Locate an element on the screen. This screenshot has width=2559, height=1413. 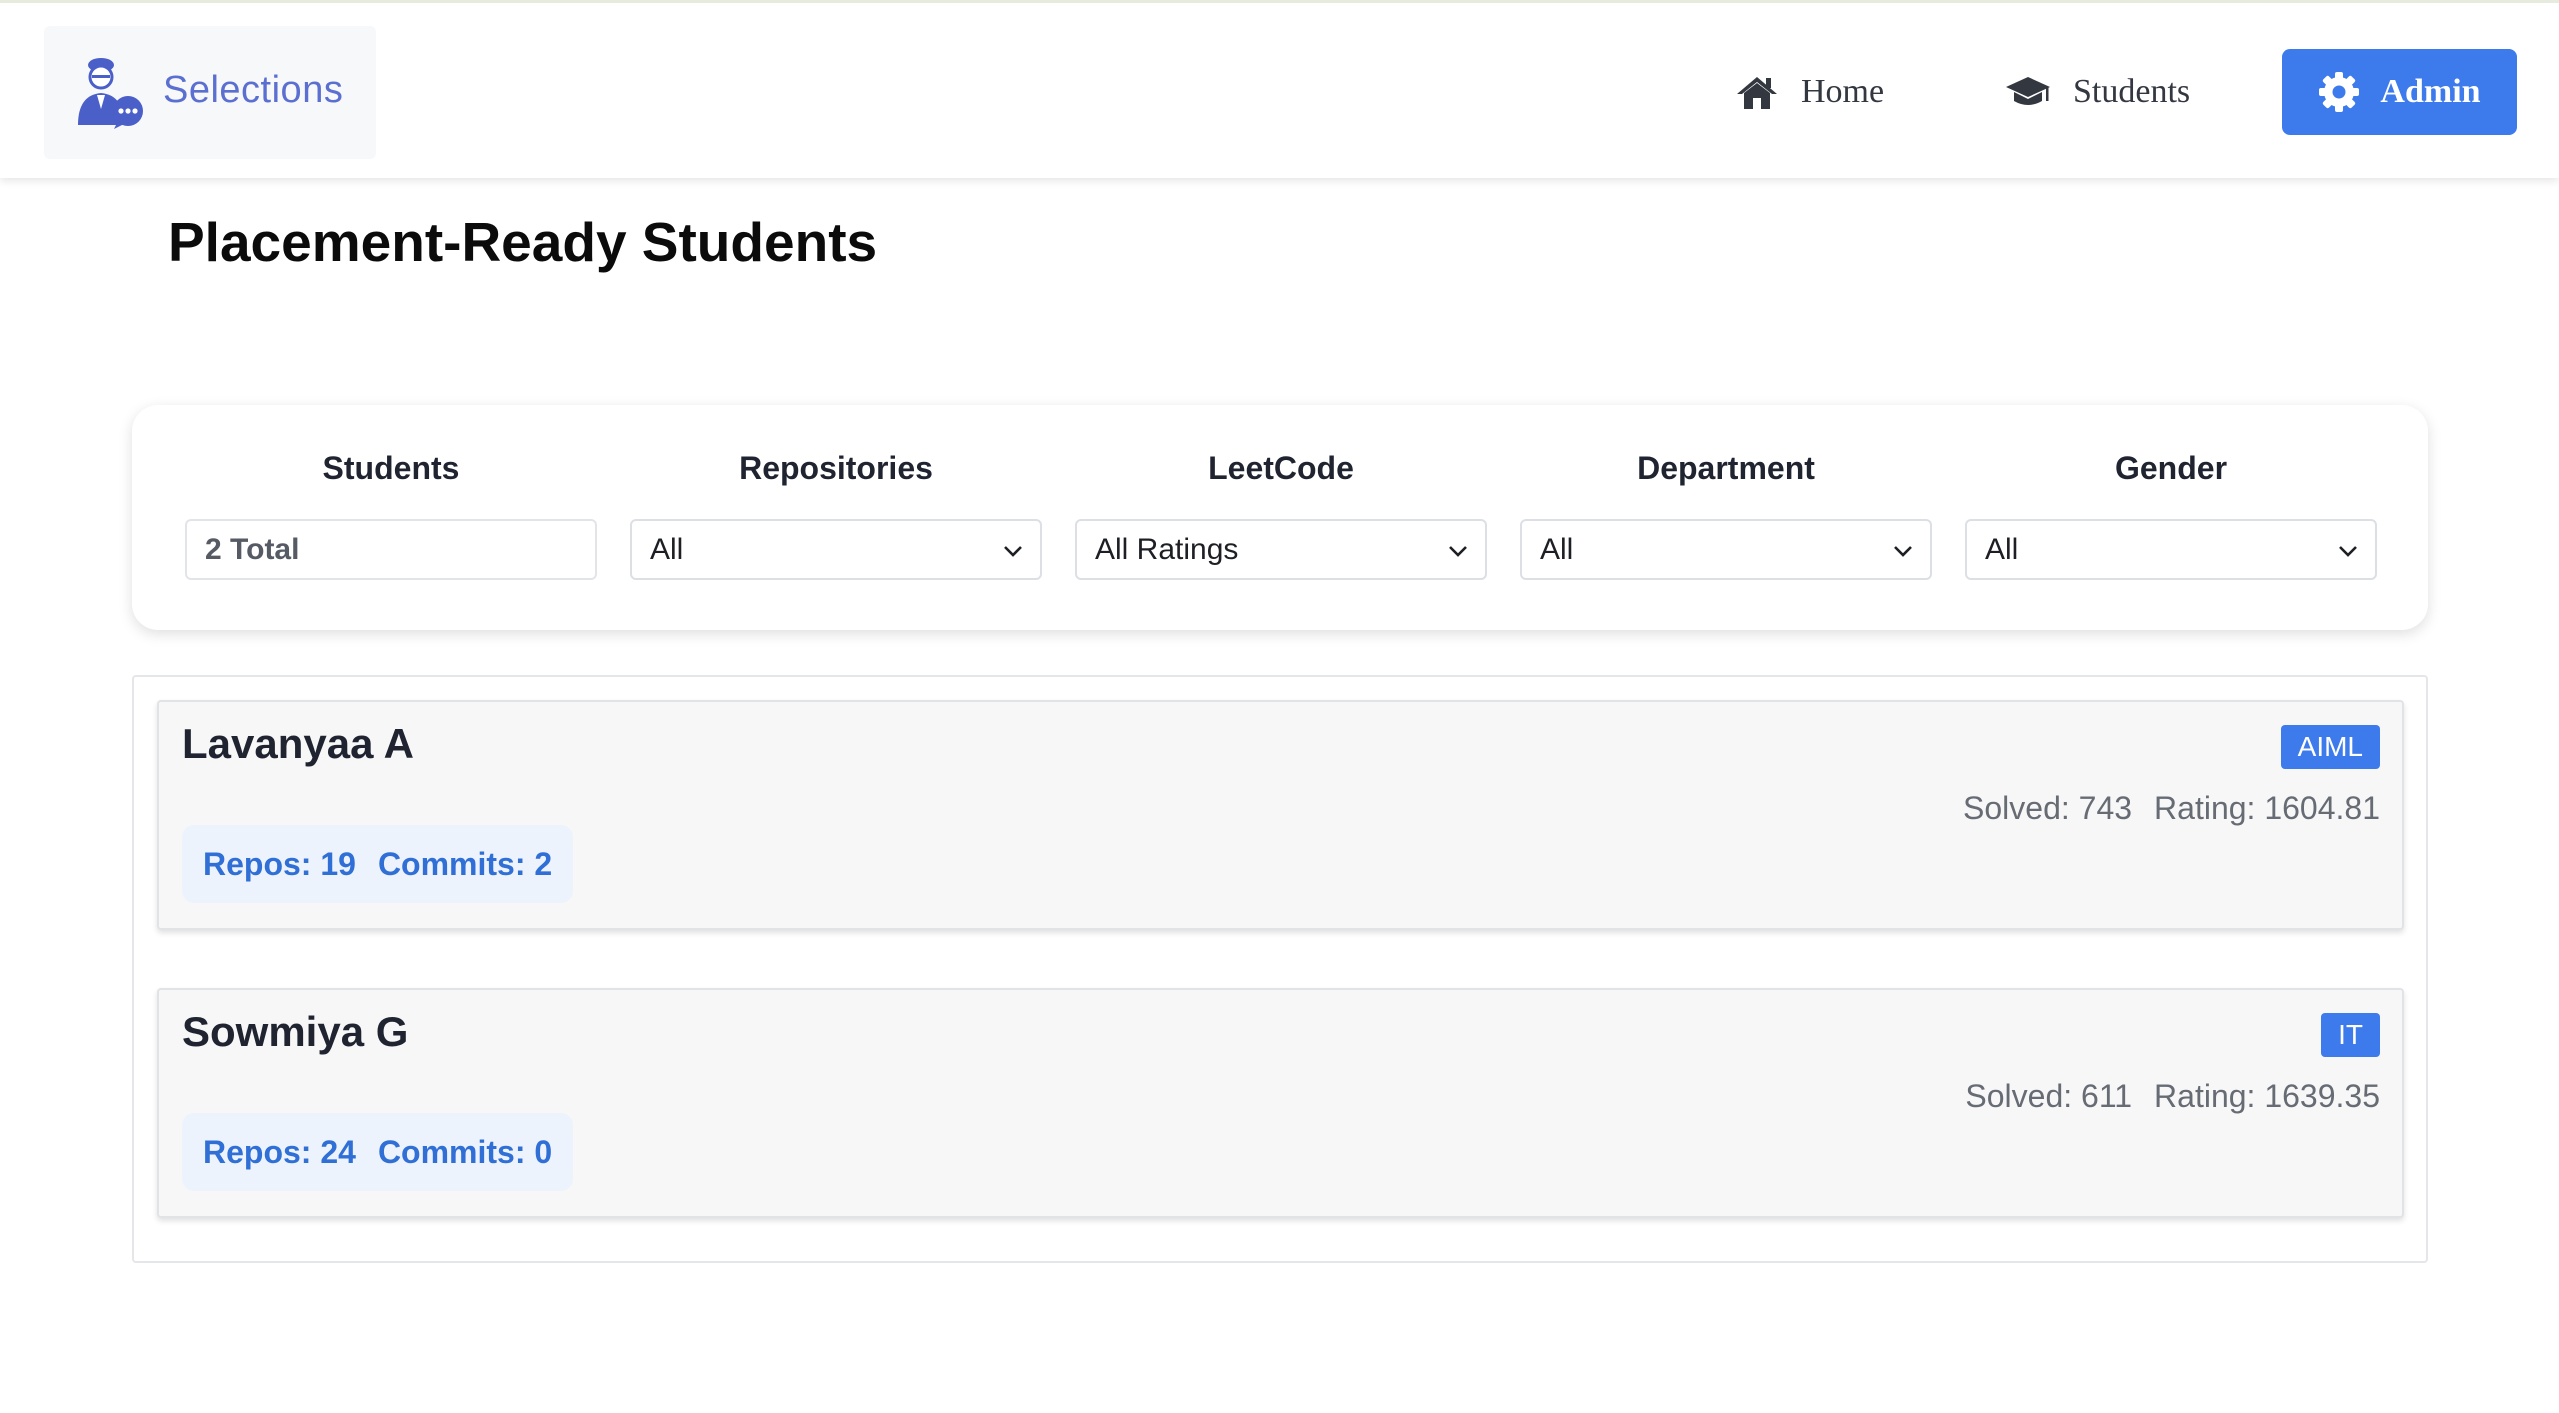
filter-students-label: Students is located at coordinates (391, 468).